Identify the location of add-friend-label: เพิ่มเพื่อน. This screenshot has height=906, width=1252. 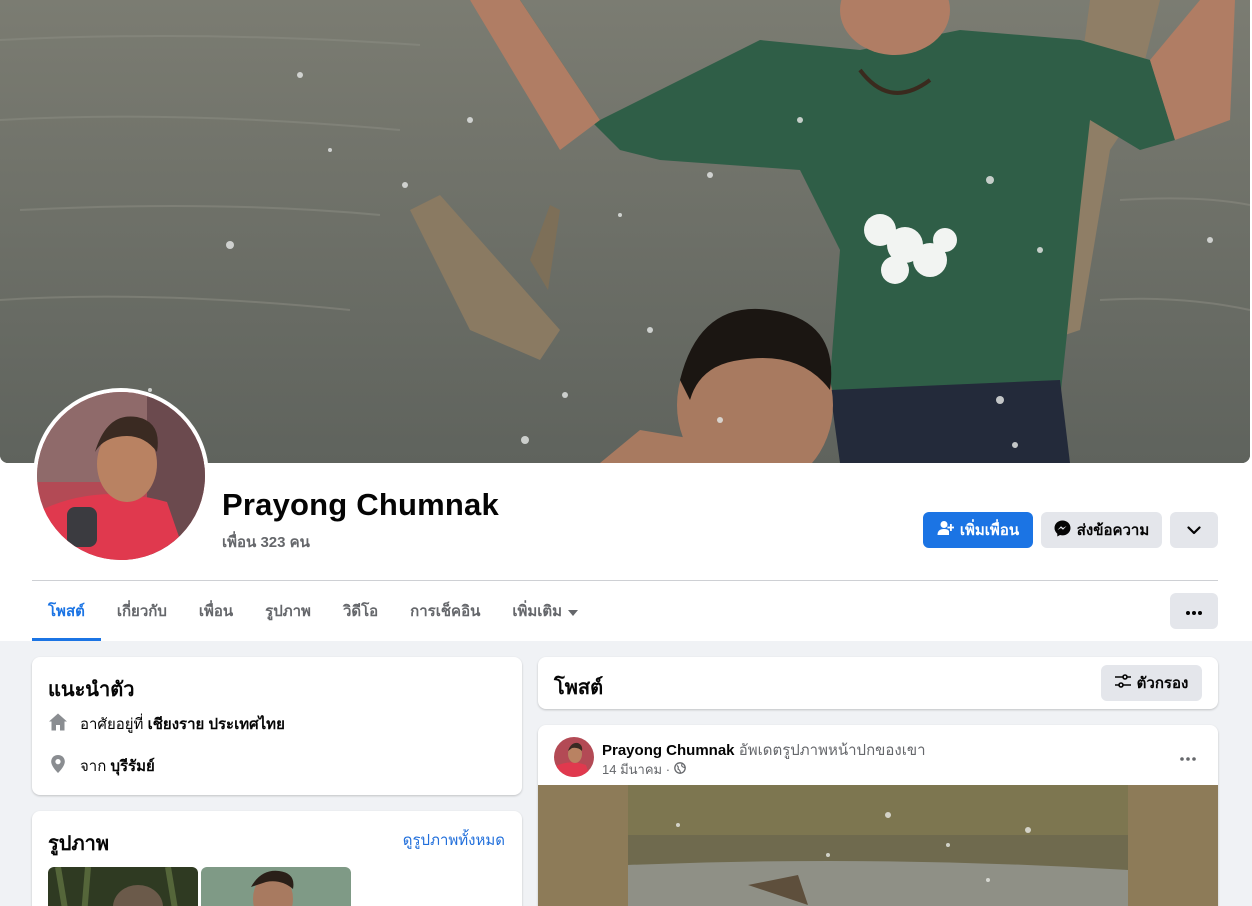
(989, 530).